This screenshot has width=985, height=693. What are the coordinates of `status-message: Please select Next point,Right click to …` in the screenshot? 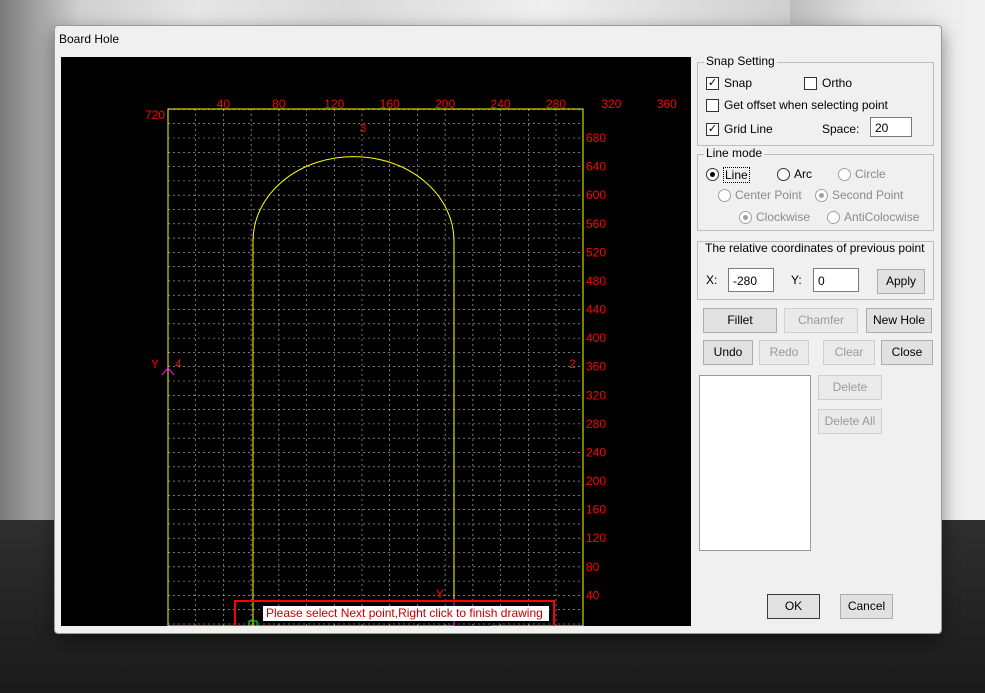 It's located at (404, 613).